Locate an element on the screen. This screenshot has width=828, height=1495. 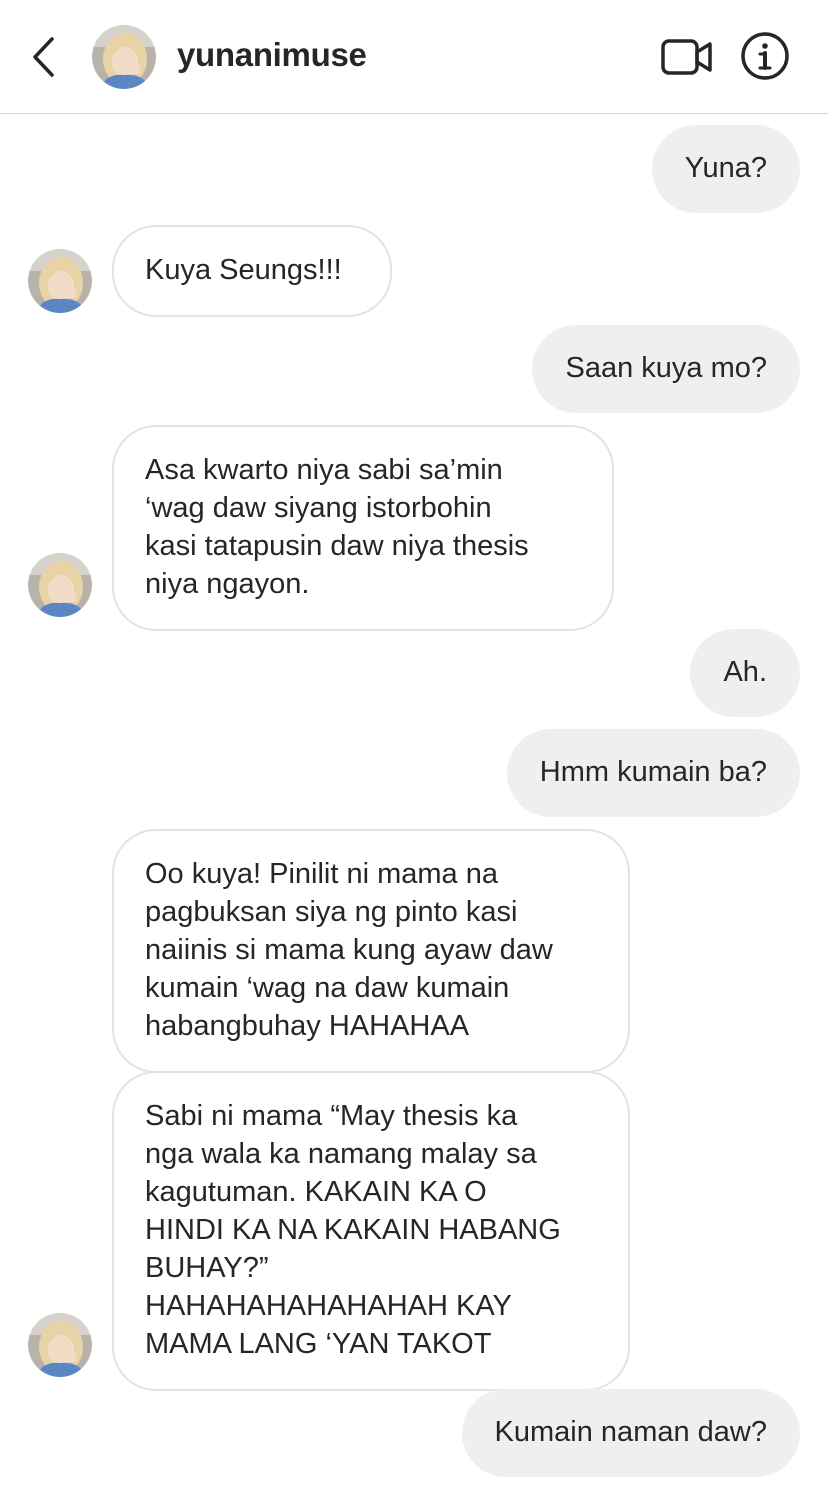
info-button is located at coordinates (765, 56).